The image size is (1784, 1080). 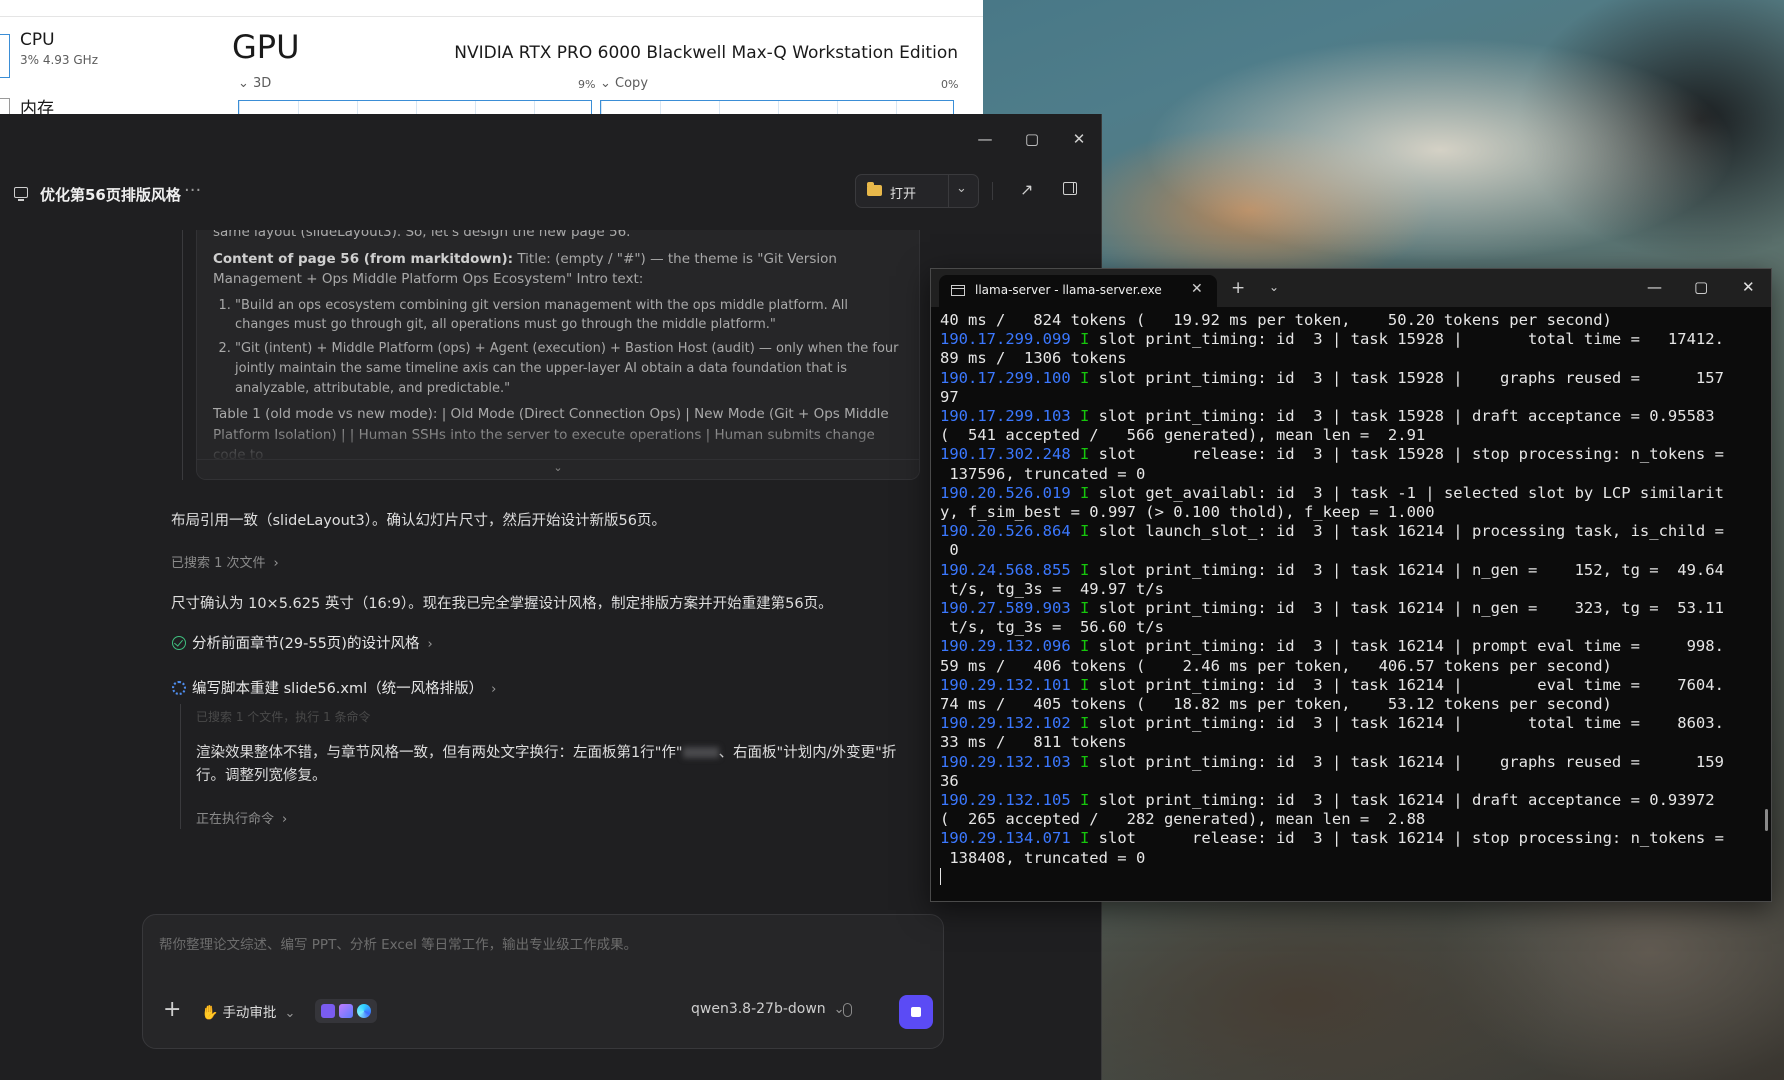 What do you see at coordinates (1274, 287) in the screenshot?
I see `tab-dropdown-icon: ⌄` at bounding box center [1274, 287].